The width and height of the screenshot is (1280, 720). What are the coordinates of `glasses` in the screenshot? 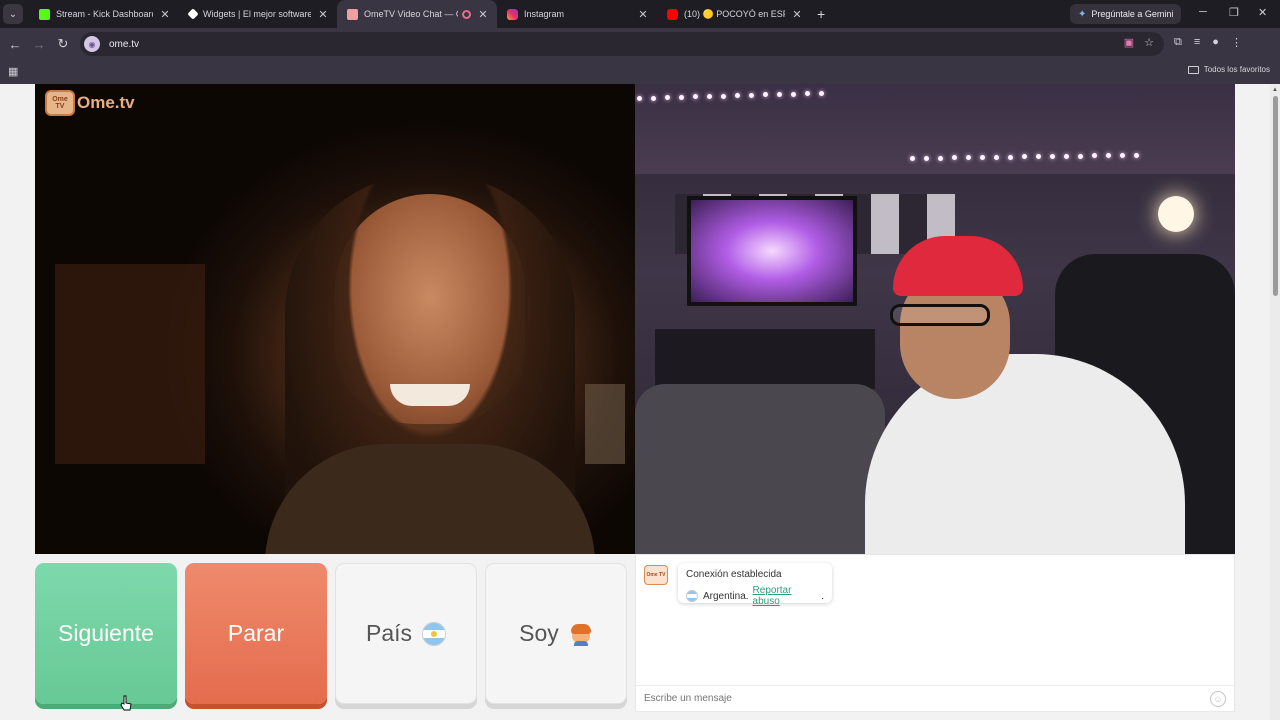 It's located at (940, 315).